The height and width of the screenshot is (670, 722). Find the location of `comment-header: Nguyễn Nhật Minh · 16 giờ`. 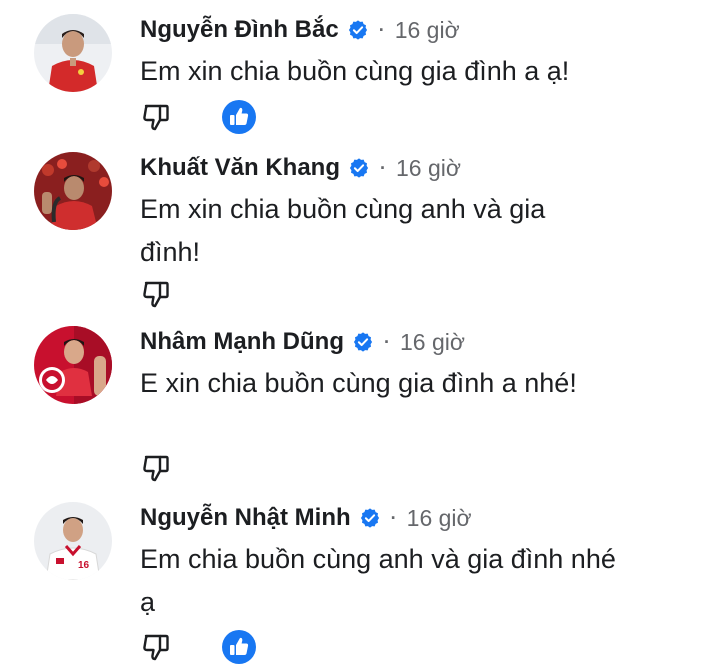

comment-header: Nguyễn Nhật Minh · 16 giờ is located at coordinates (306, 518).